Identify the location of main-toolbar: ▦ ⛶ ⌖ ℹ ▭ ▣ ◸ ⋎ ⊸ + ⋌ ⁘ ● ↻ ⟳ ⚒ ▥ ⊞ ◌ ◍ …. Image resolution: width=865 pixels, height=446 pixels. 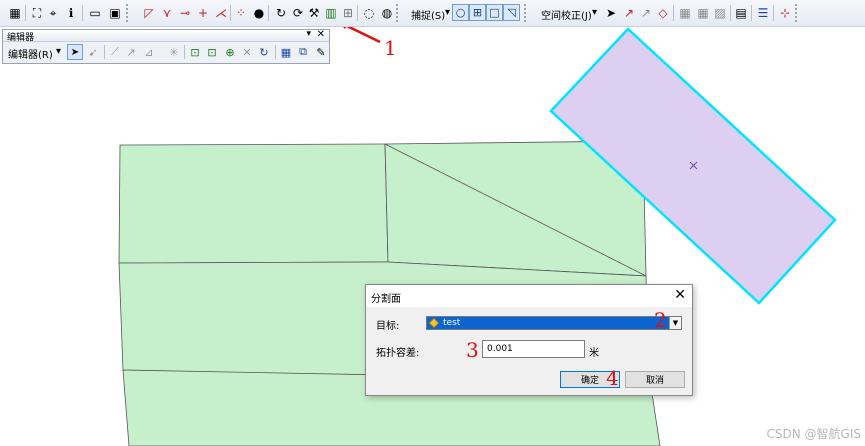
(432, 13).